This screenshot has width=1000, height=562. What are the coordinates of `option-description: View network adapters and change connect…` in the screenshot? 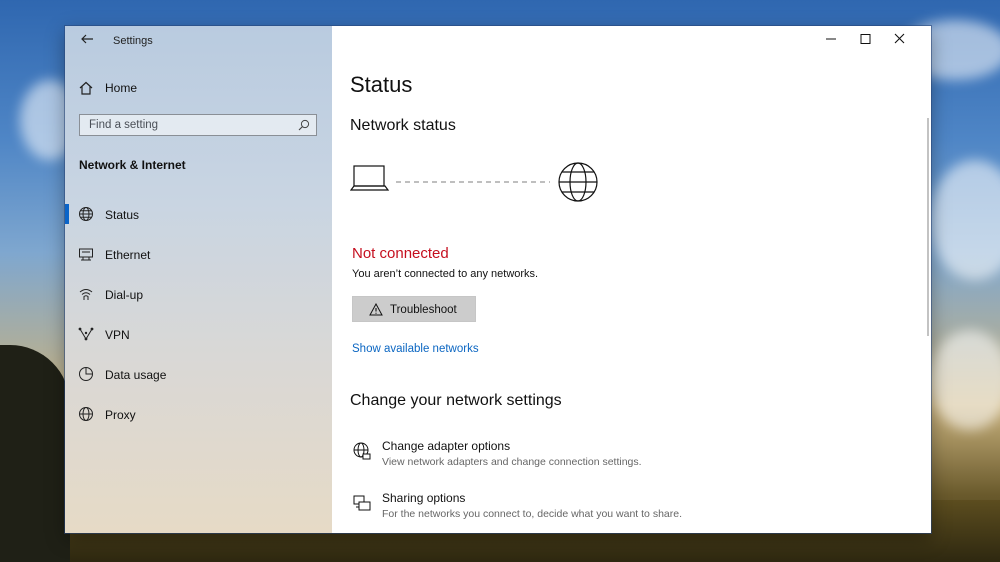 It's located at (512, 462).